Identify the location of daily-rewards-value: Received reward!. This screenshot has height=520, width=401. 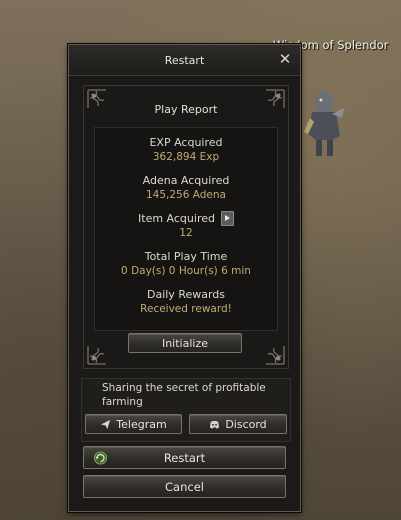
(186, 309).